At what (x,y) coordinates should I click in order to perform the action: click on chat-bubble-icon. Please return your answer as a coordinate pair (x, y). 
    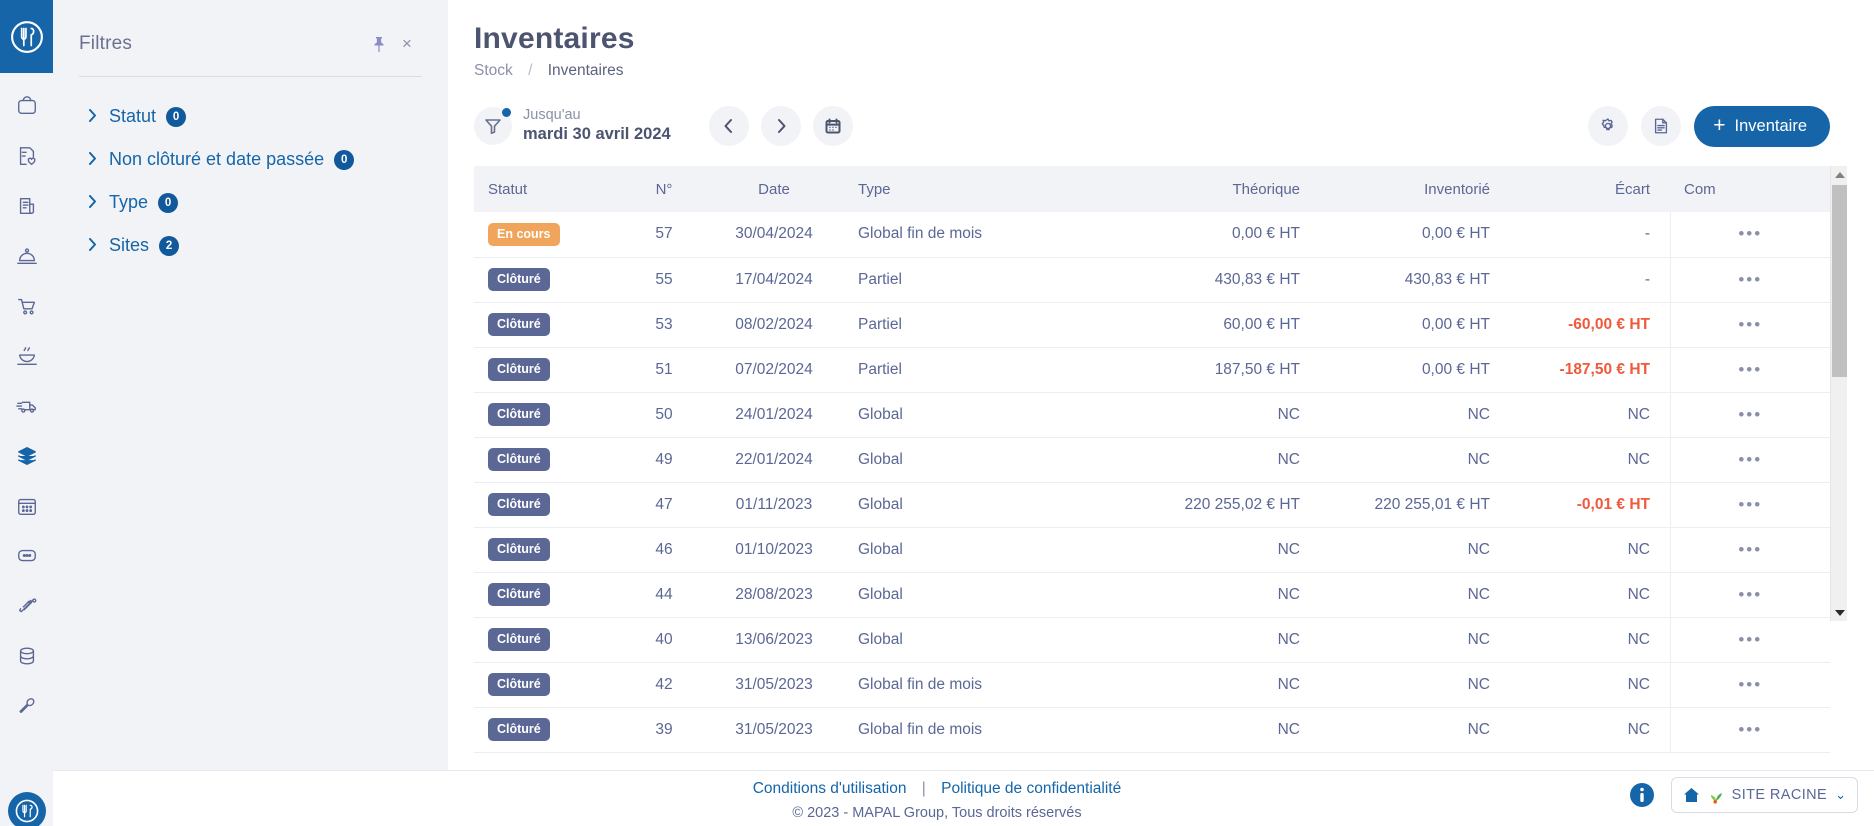
    Looking at the image, I should click on (26, 556).